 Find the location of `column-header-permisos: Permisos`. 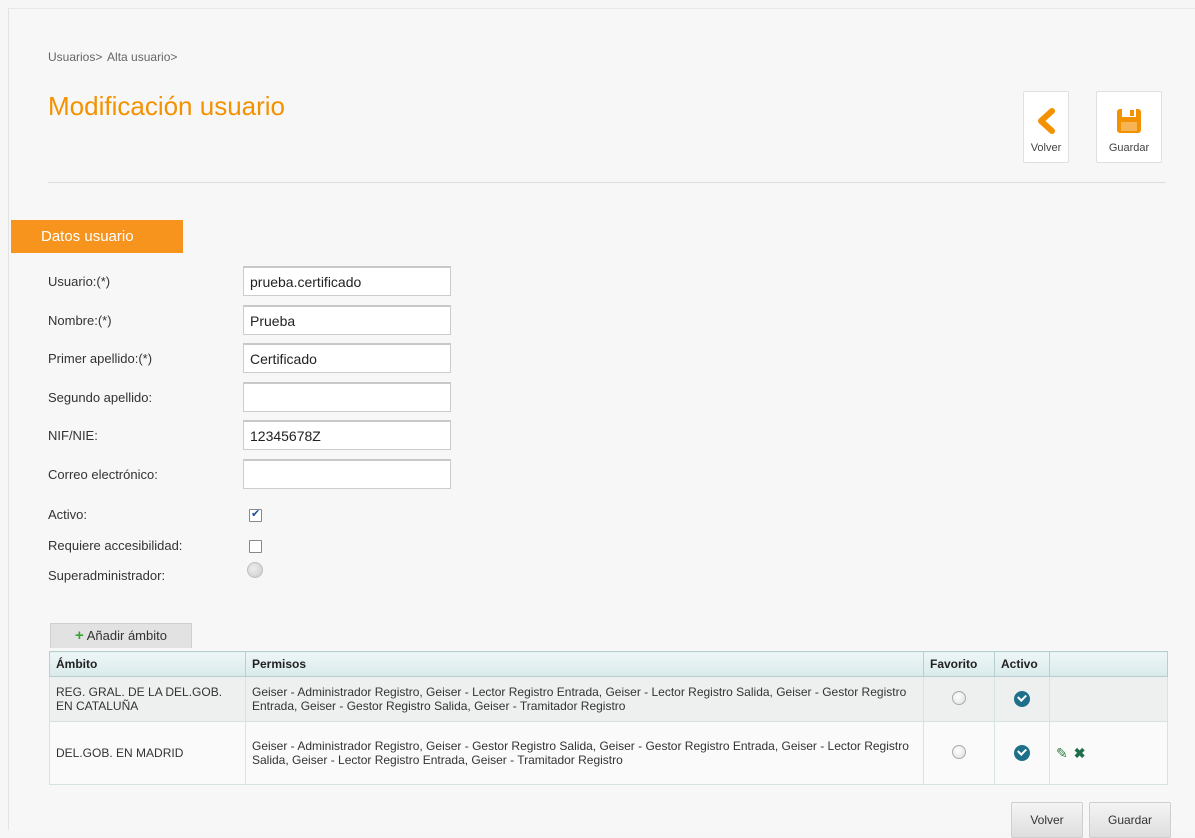

column-header-permisos: Permisos is located at coordinates (584, 664).